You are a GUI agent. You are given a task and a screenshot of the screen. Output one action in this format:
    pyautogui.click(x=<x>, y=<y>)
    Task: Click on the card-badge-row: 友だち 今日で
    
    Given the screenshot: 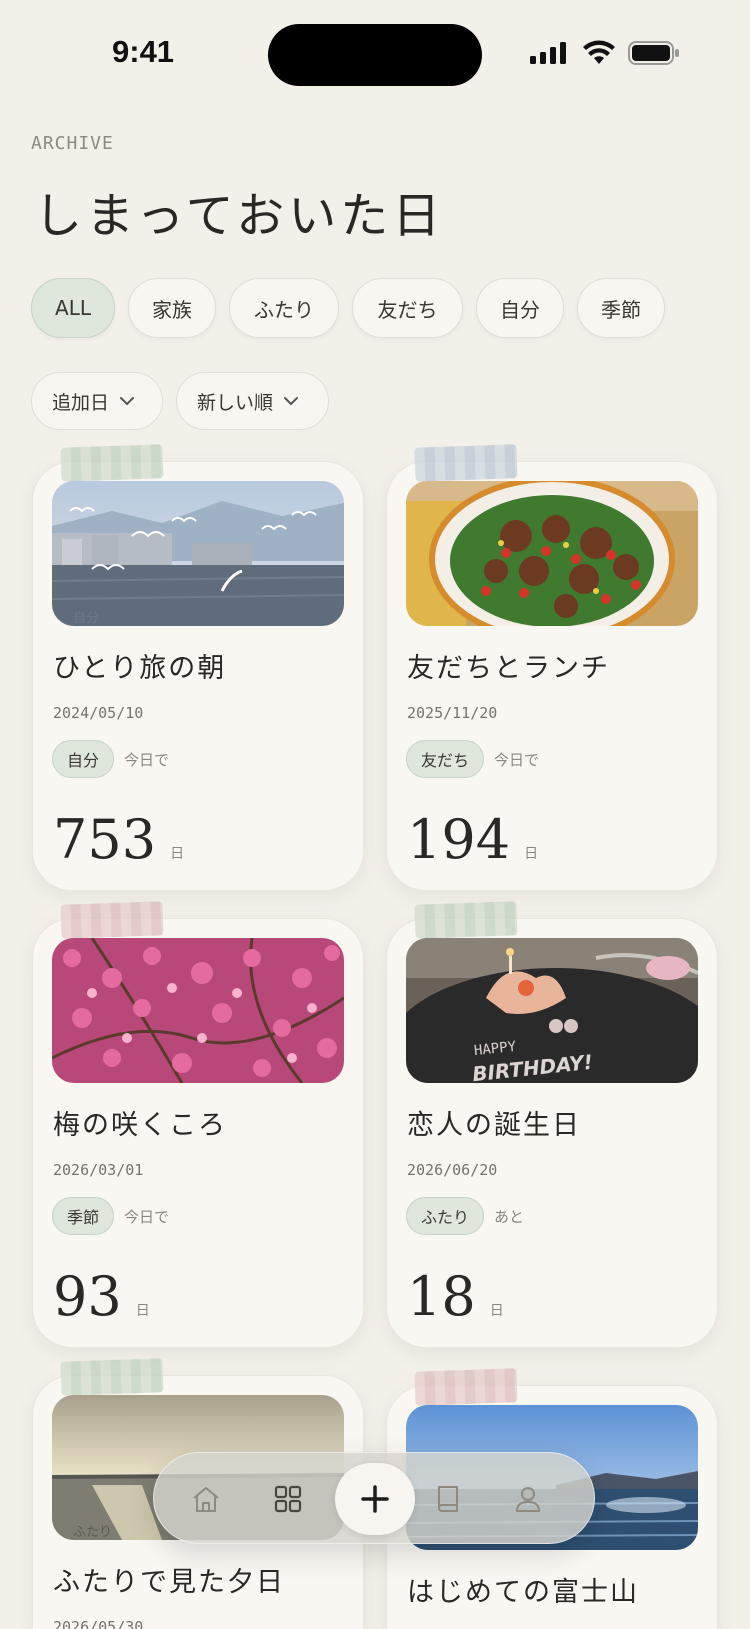 What is the action you would take?
    pyautogui.click(x=472, y=759)
    